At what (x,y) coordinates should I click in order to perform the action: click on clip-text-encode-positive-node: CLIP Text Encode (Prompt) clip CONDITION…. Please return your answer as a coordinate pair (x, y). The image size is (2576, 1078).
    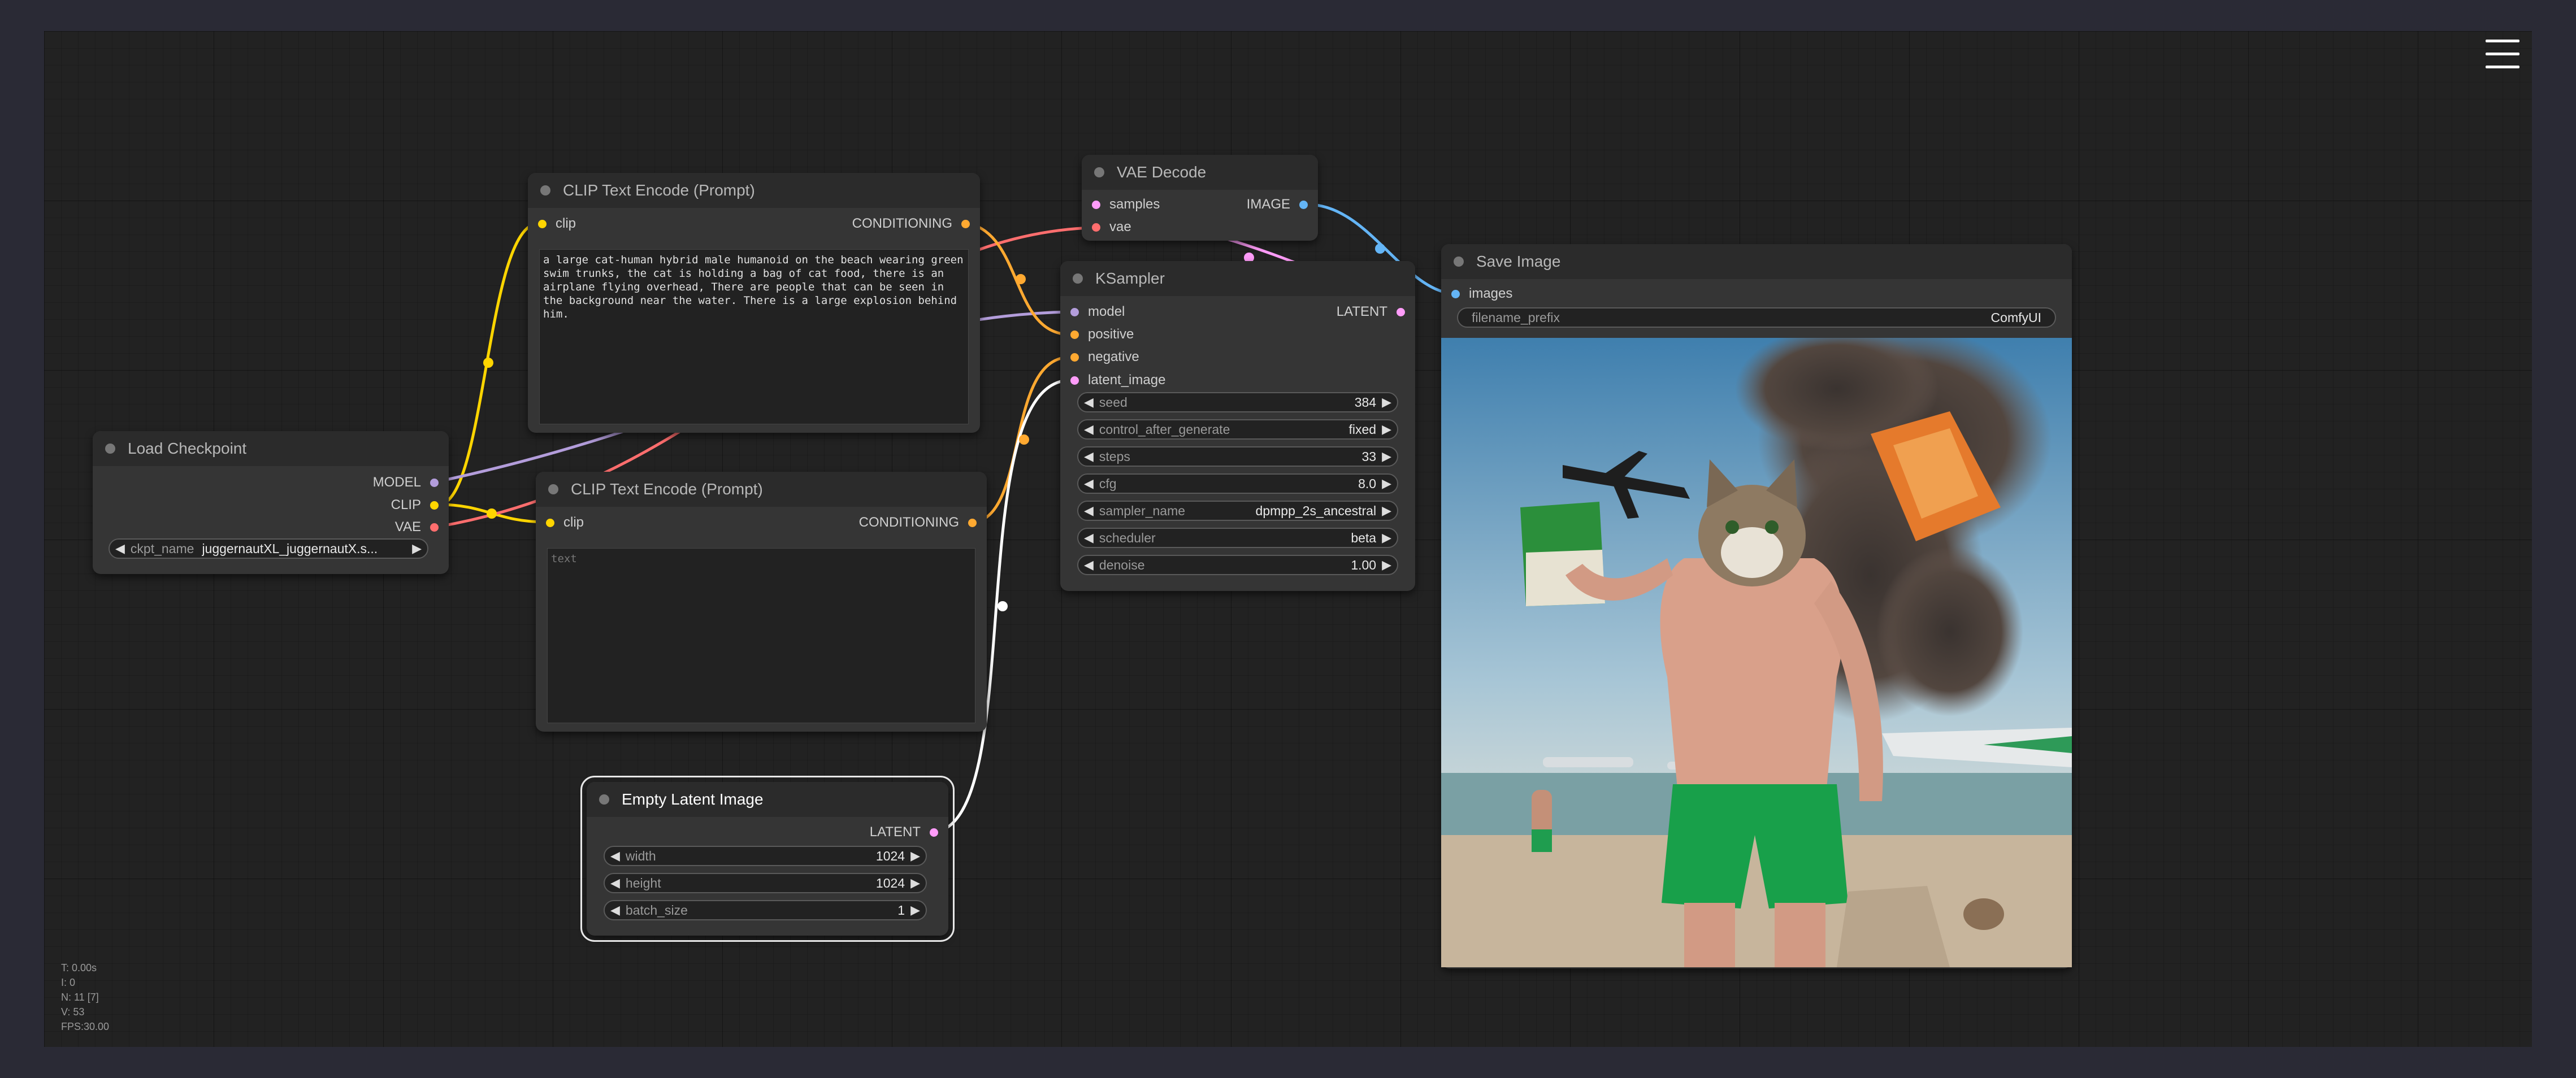
    Looking at the image, I should click on (754, 303).